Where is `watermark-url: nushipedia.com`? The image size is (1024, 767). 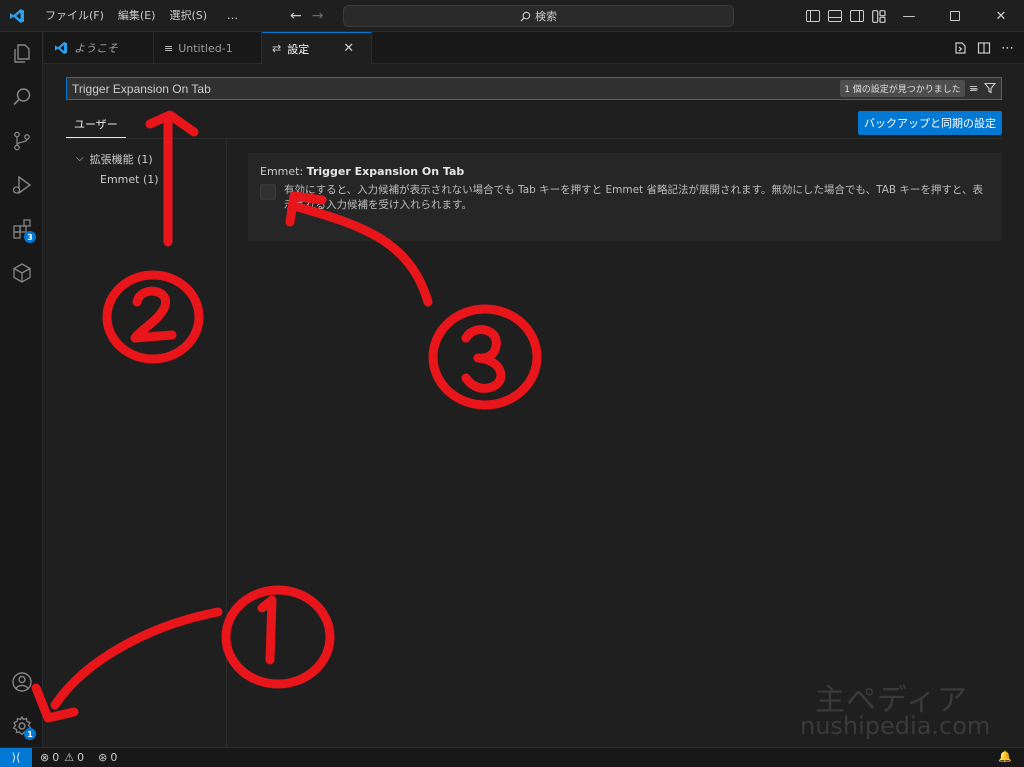
watermark-url: nushipedia.com is located at coordinates (895, 726).